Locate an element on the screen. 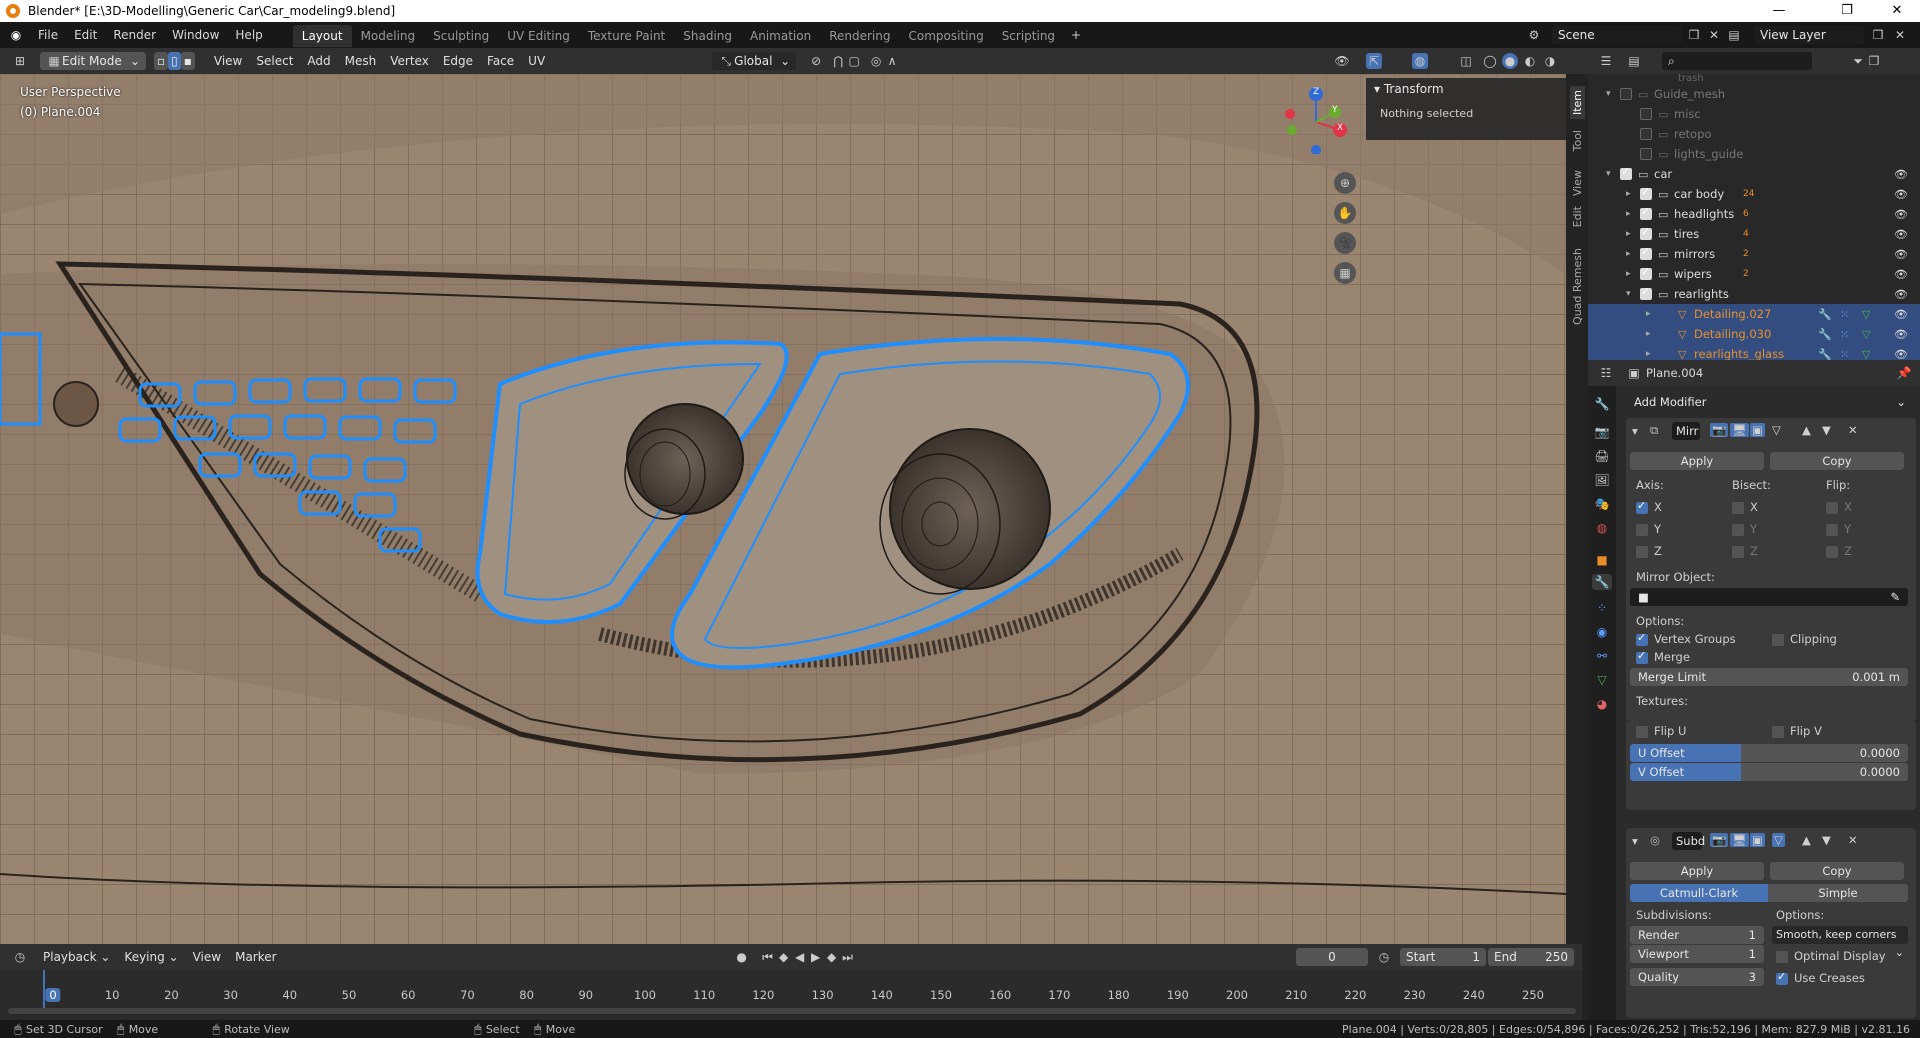 This screenshot has height=1038, width=1920. remove-modifier-icon: ✕ is located at coordinates (1853, 430).